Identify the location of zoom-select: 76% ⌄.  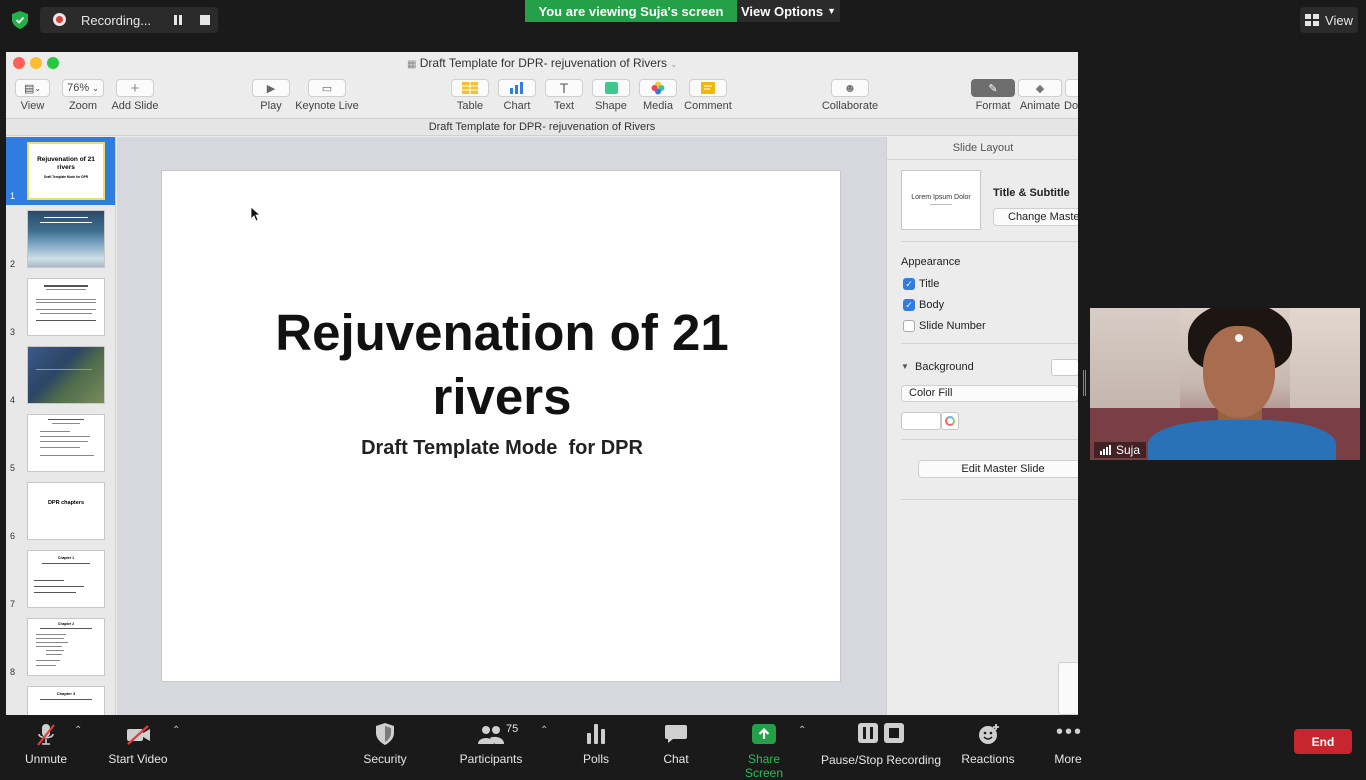
(83, 88).